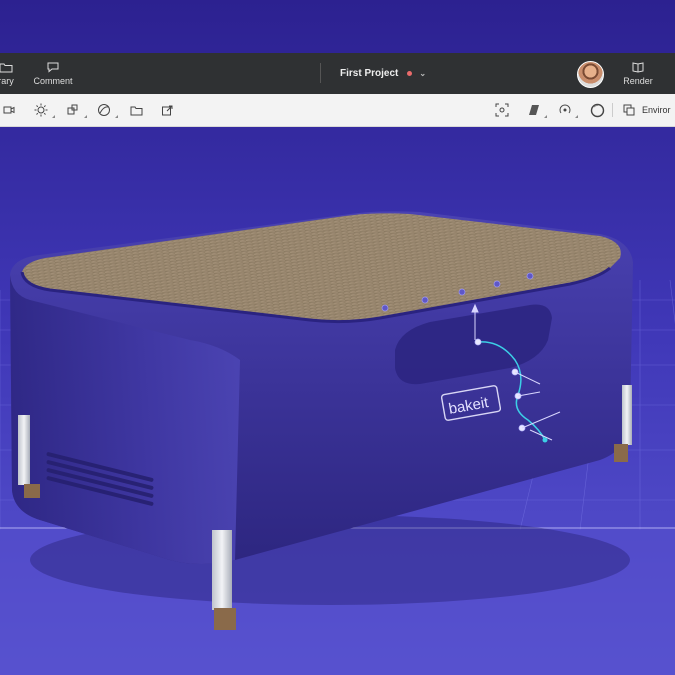 Image resolution: width=675 pixels, height=675 pixels. I want to click on texture-icon, so click(534, 110).